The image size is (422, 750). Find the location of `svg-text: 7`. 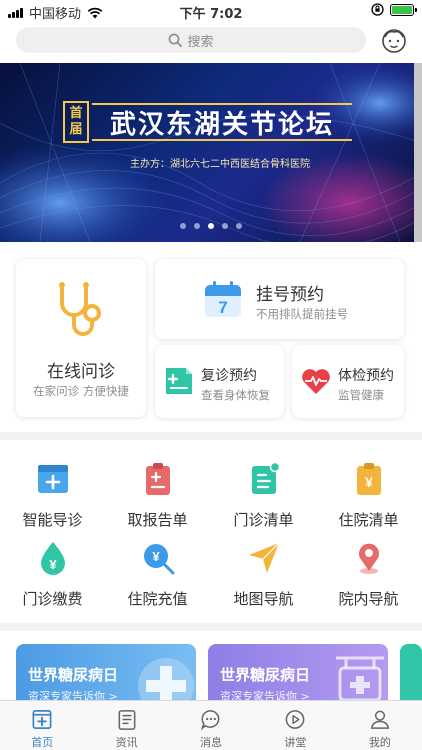

svg-text: 7 is located at coordinates (222, 307).